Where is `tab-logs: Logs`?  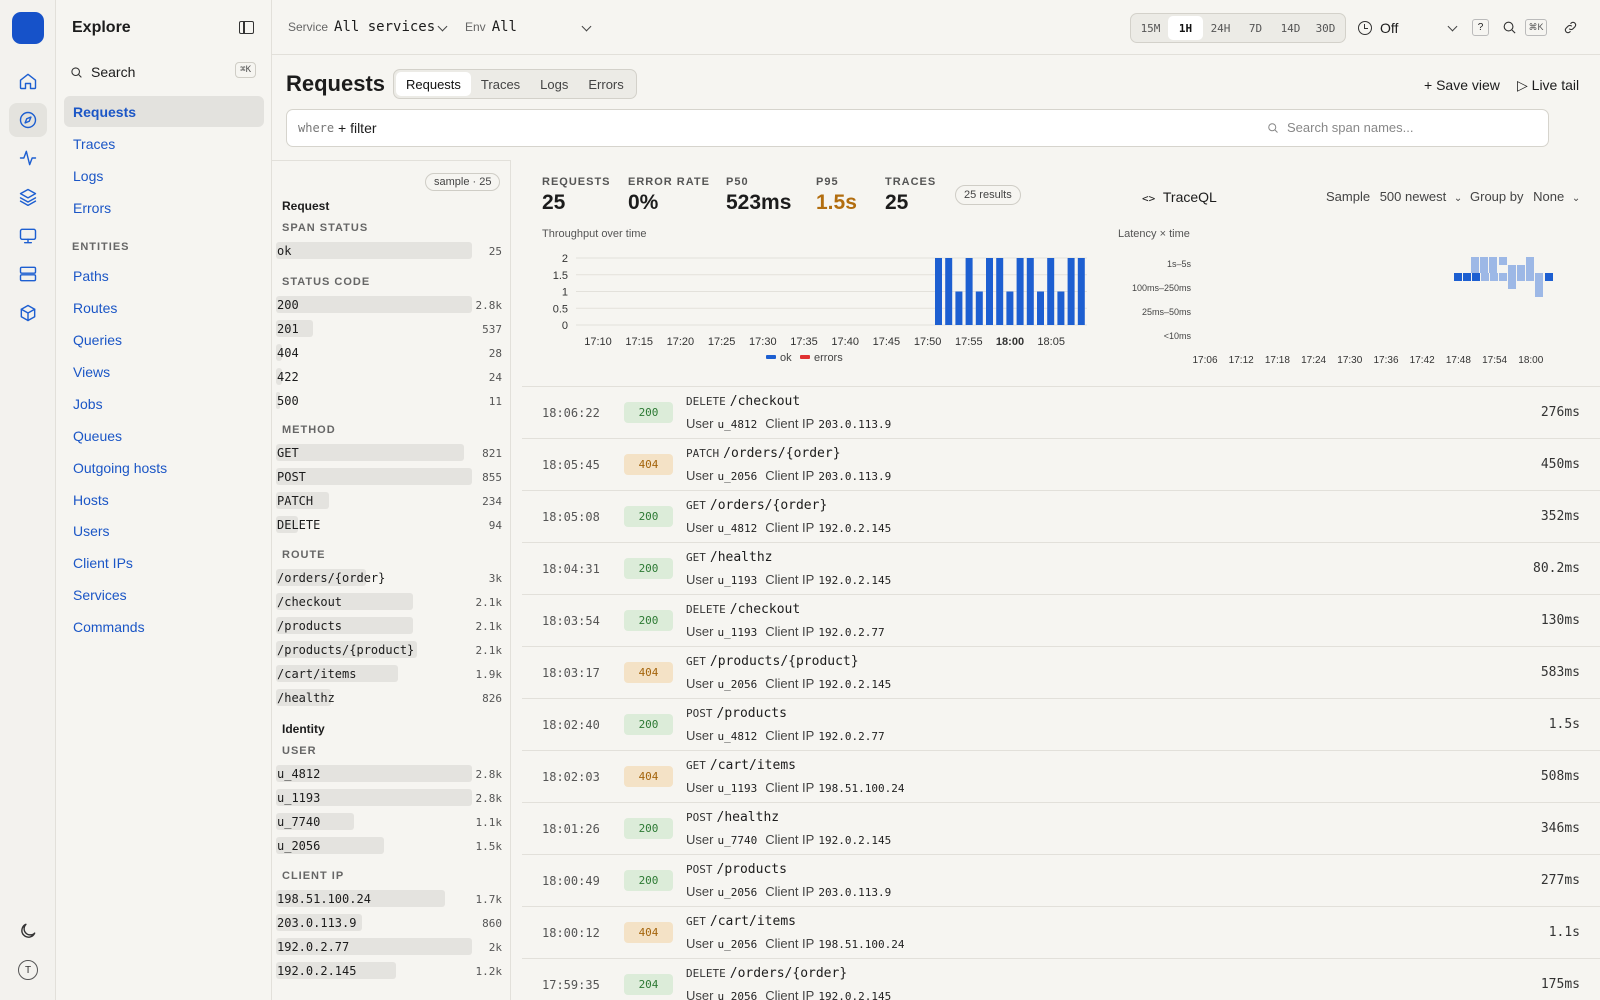 tab-logs: Logs is located at coordinates (554, 84).